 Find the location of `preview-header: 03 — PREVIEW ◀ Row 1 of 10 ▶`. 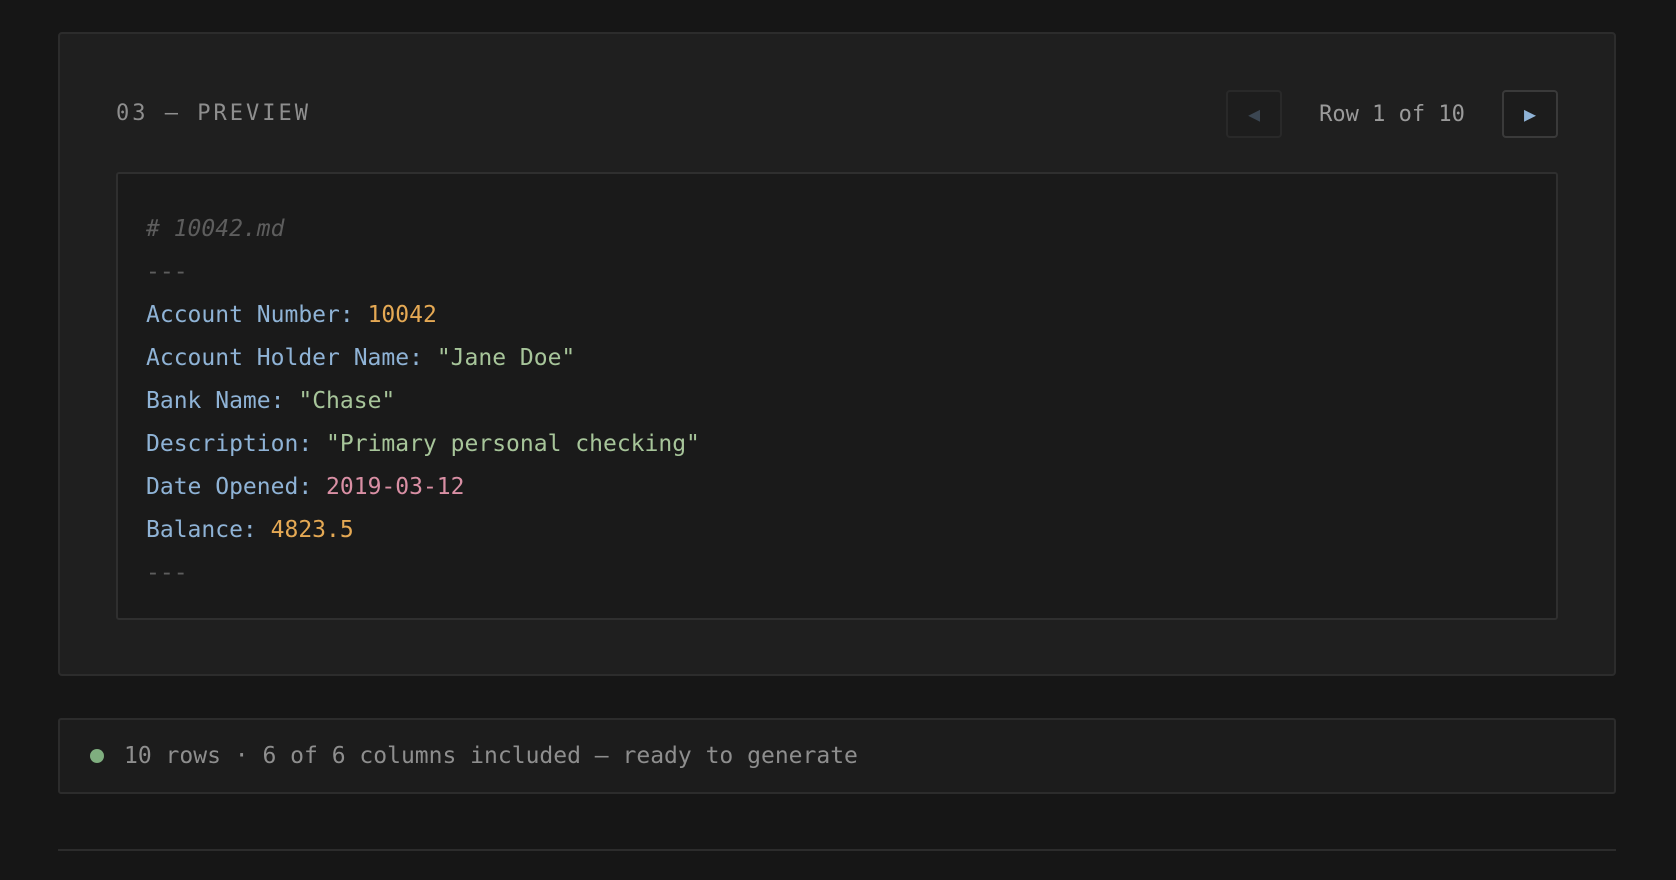

preview-header: 03 — PREVIEW ◀ Row 1 of 10 ▶ is located at coordinates (837, 114).